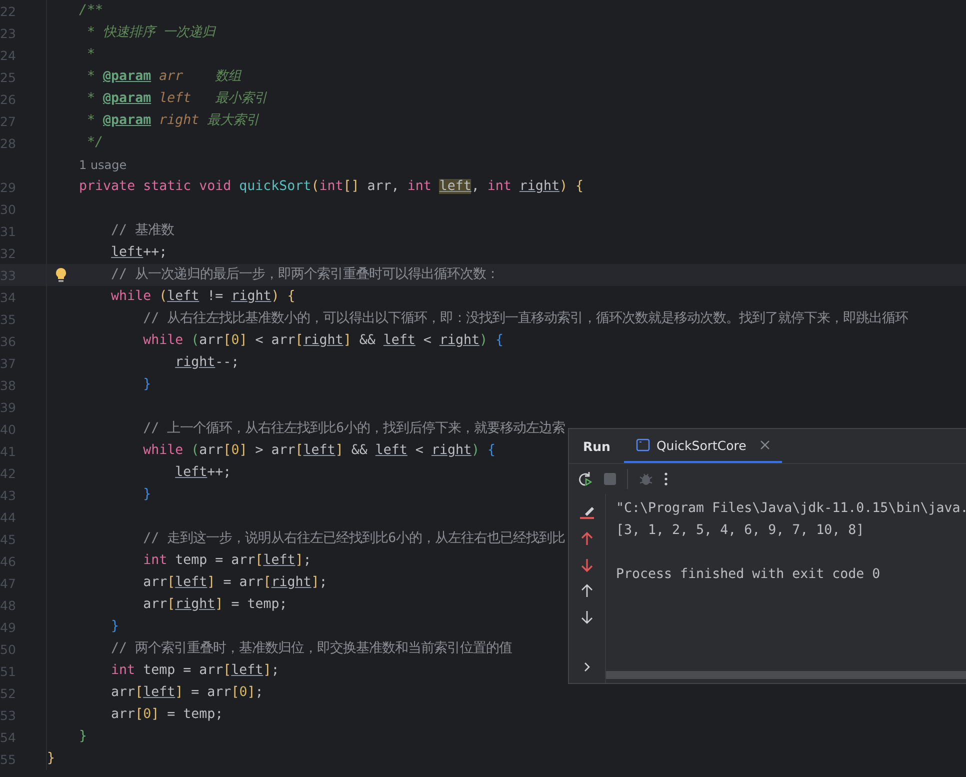 This screenshot has height=777, width=966. I want to click on chevron-icon, so click(587, 667).